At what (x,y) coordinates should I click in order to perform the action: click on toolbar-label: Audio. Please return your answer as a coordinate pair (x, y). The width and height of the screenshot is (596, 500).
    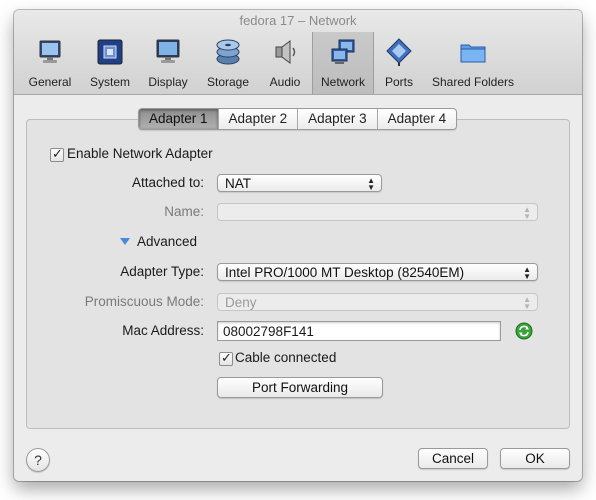
    Looking at the image, I should click on (285, 82).